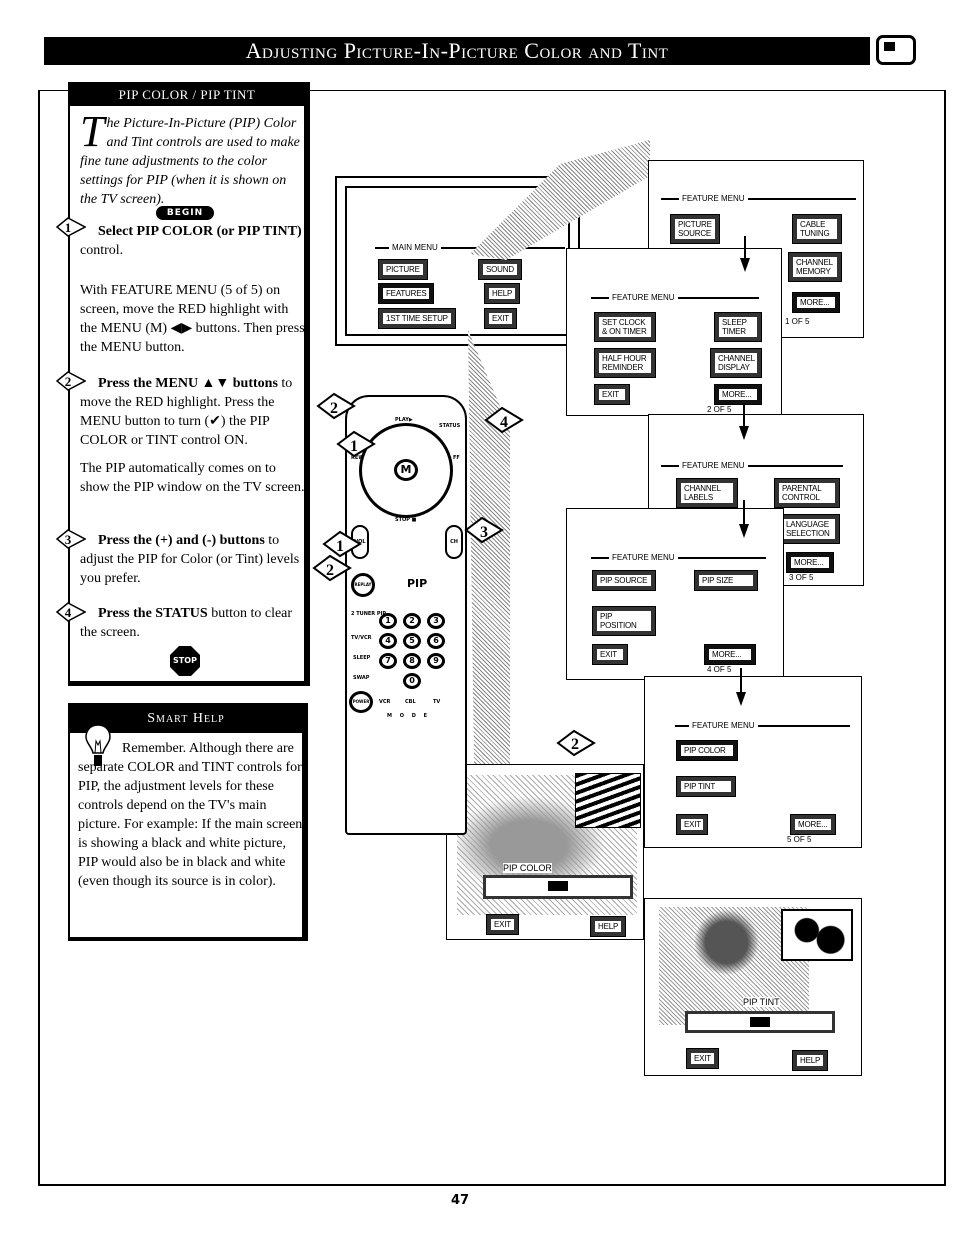 The width and height of the screenshot is (954, 1235). Describe the element at coordinates (361, 702) in the screenshot. I see `power-button: POWER` at that location.